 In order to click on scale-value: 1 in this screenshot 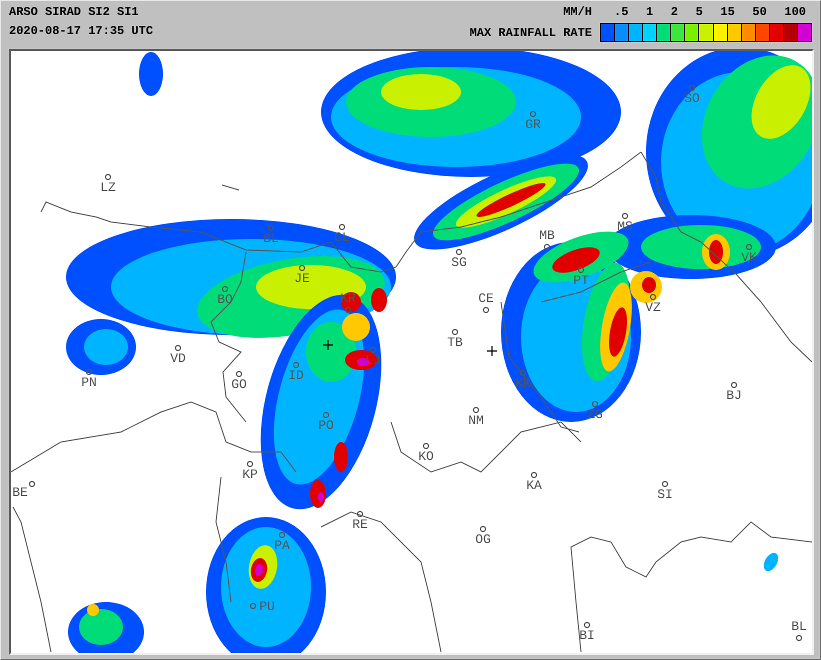, I will do `click(650, 12)`.